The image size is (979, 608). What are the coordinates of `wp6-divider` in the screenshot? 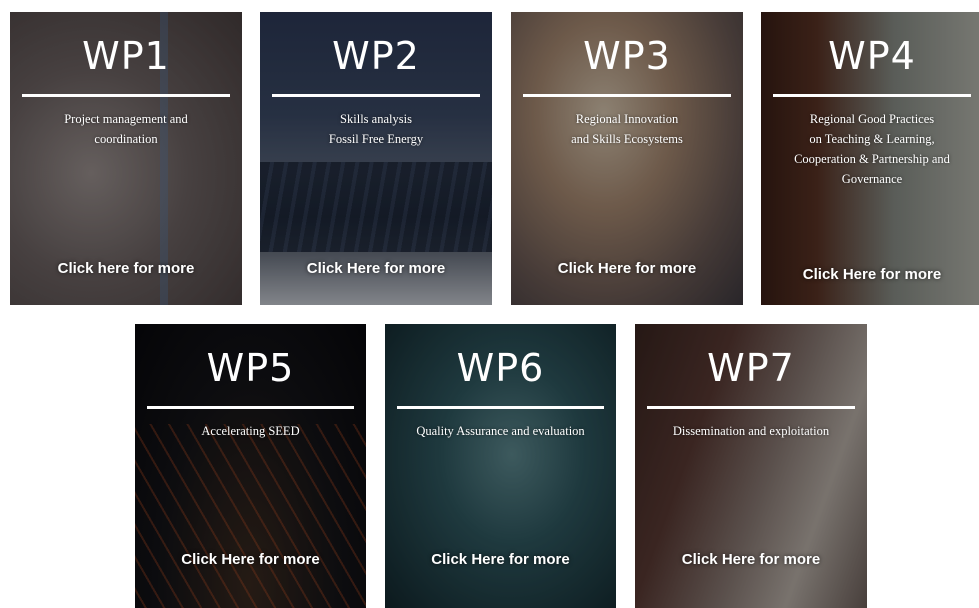 It's located at (500, 407).